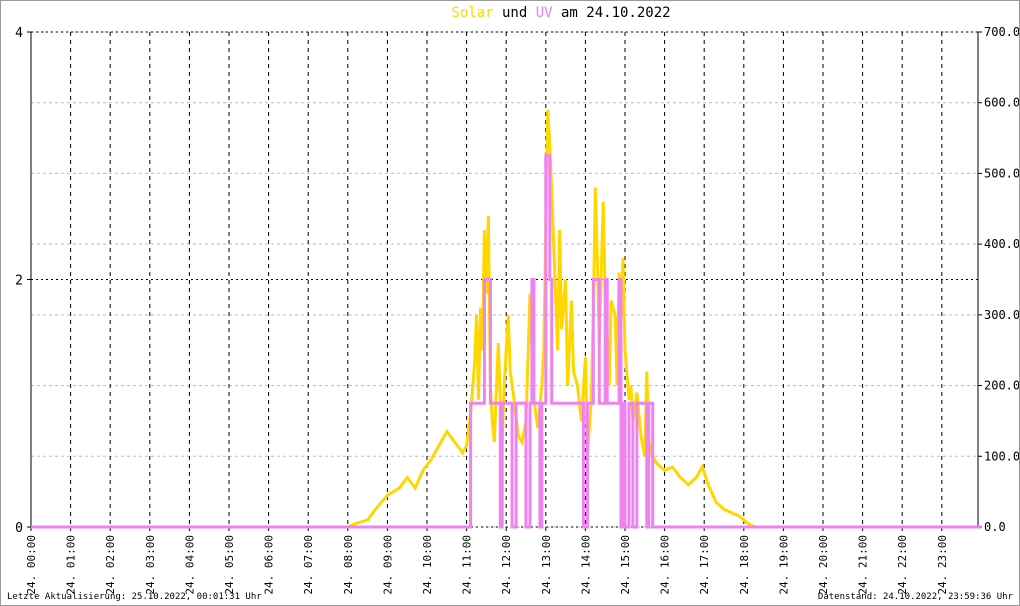  I want to click on x-tick-label: 24. 02:00, so click(110, 565).